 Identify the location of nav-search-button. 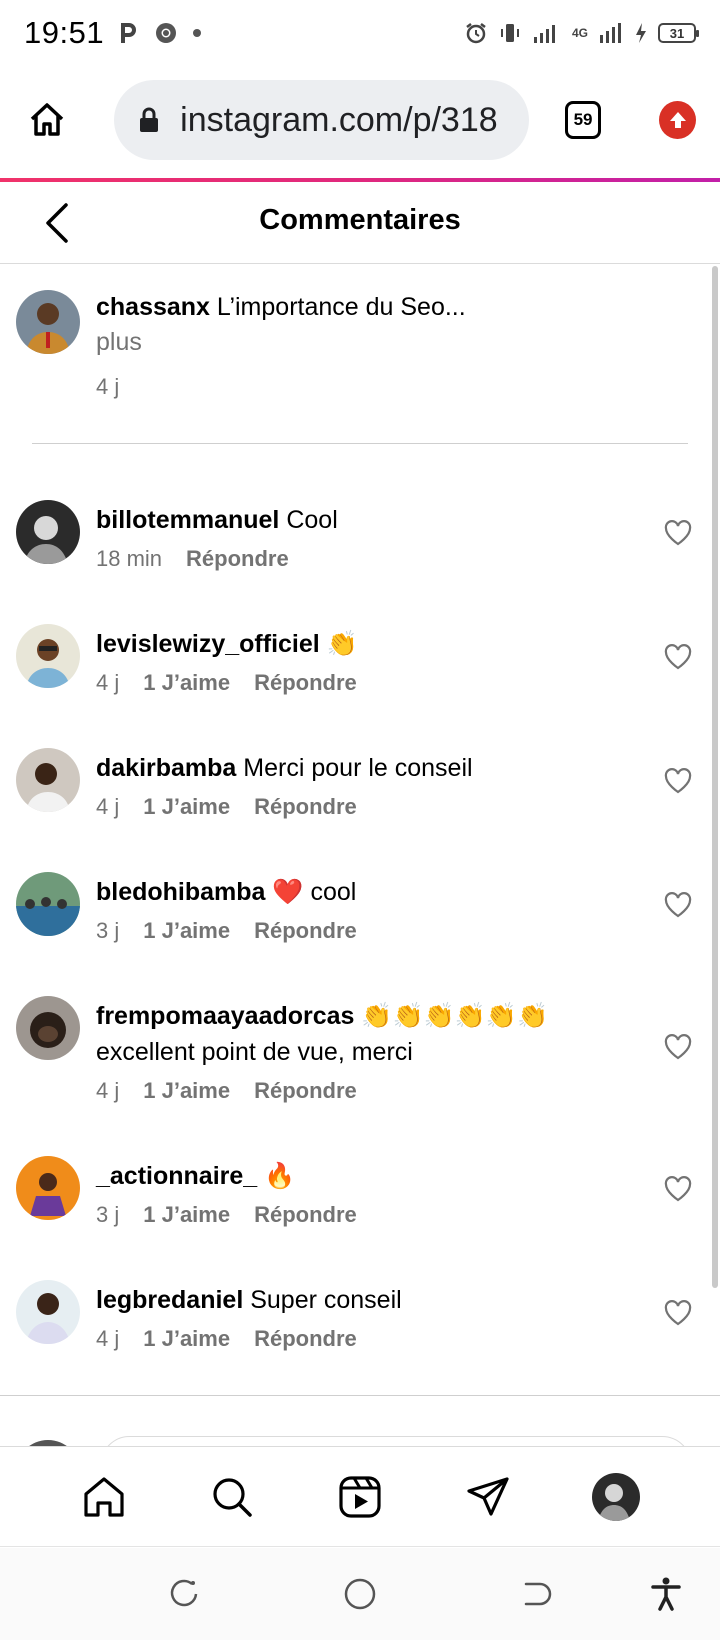
(232, 1497).